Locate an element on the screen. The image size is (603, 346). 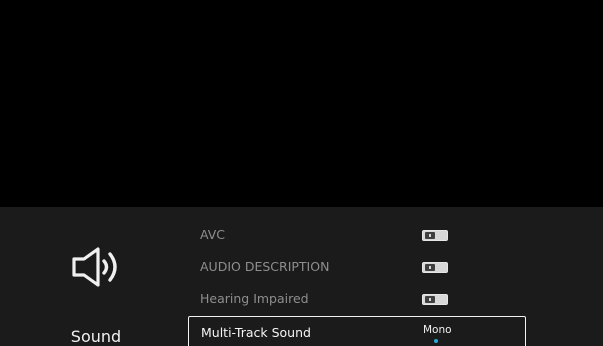
setting-row-avc: AVC is located at coordinates (356, 235).